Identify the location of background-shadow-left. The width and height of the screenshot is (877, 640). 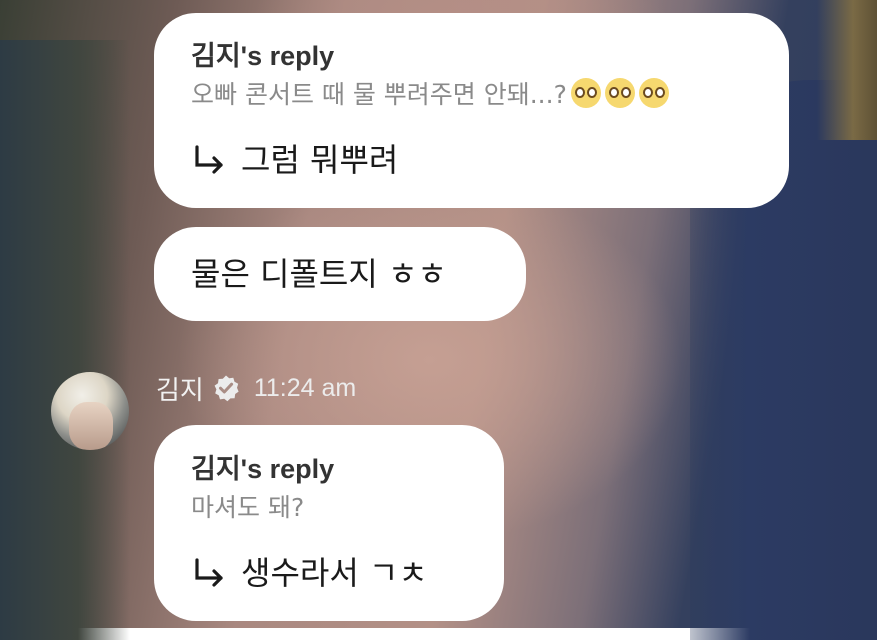
(65, 340).